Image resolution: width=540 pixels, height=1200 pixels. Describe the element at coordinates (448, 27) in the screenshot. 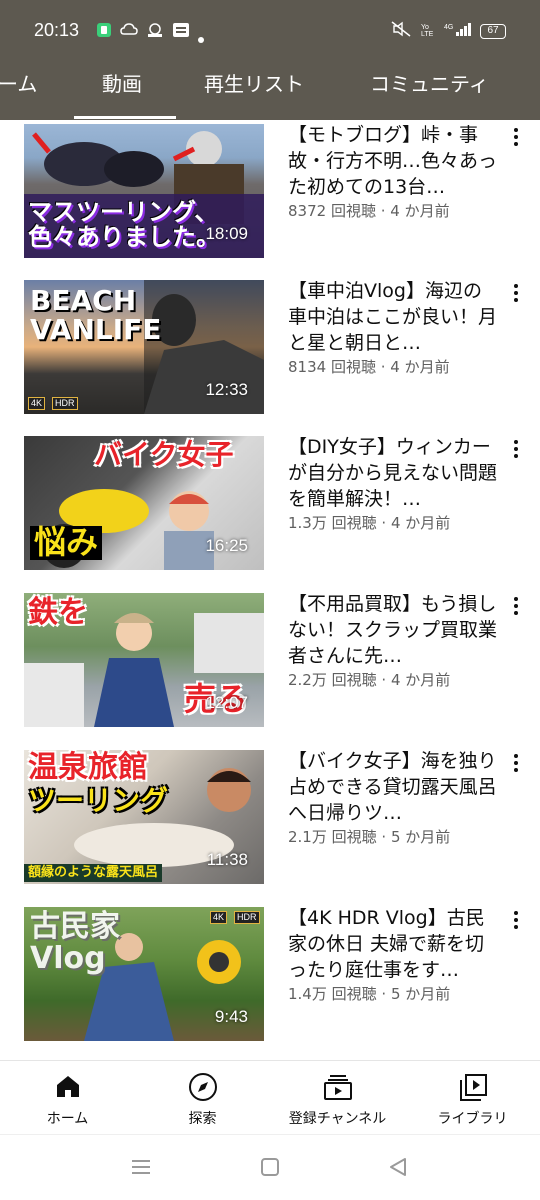

I see `svg-text: 4G` at that location.